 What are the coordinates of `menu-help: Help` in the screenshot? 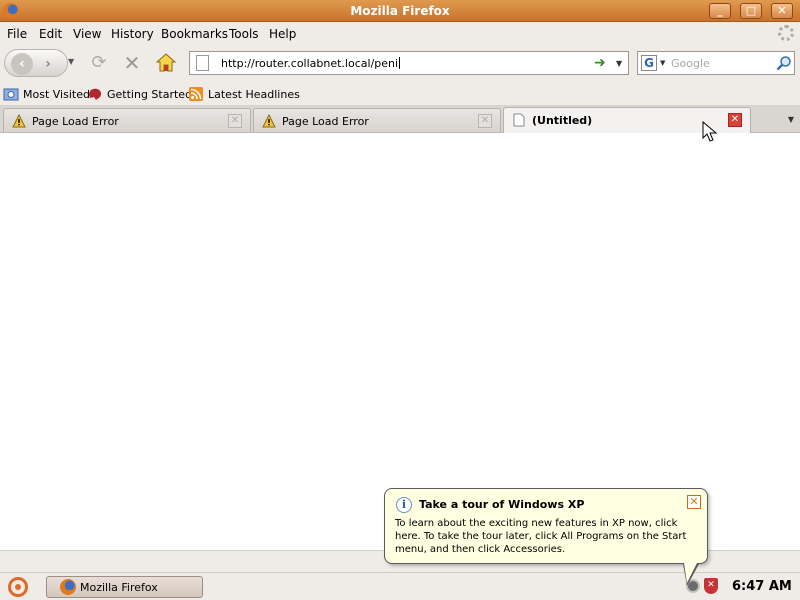 It's located at (282, 34).